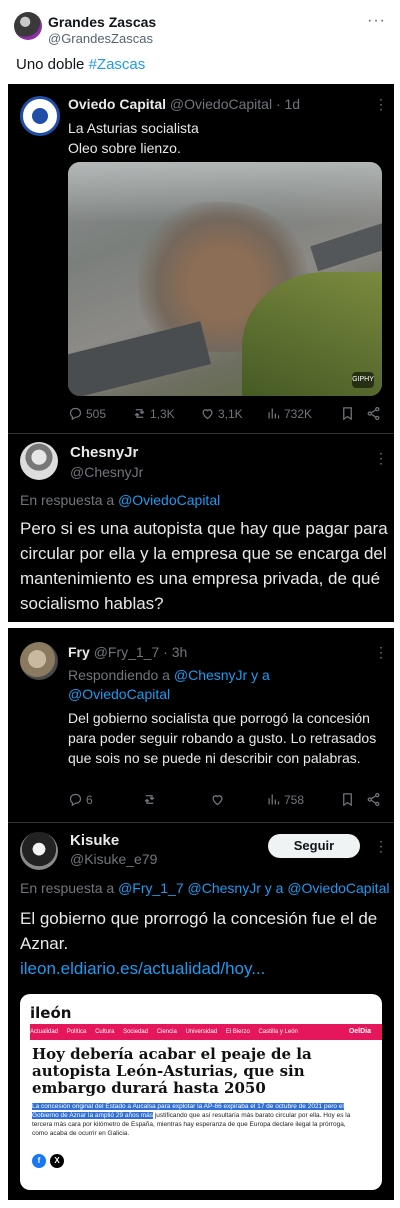 The image size is (400, 1208). Describe the element at coordinates (201, 1032) in the screenshot. I see `nav-item: Universidad` at that location.